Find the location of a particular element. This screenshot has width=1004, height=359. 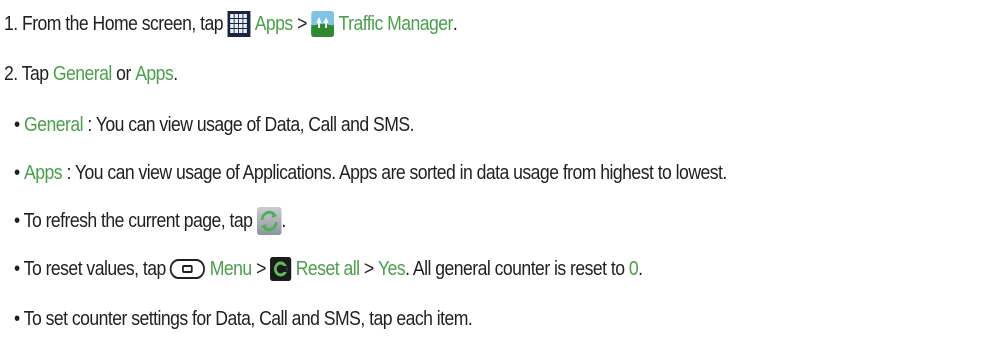

general-label: General is located at coordinates (53, 125).